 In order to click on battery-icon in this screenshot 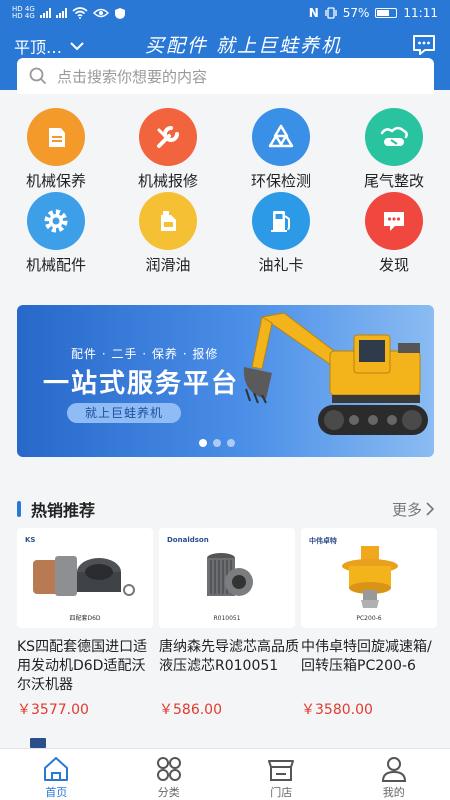, I will do `click(386, 13)`.